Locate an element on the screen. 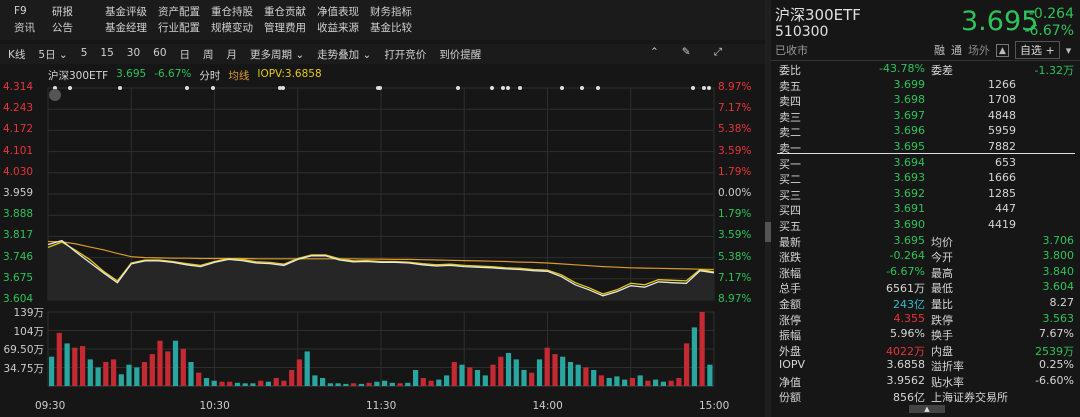 This screenshot has height=417, width=1080. quote-row: 份额 856亿 上海证券交易所 is located at coordinates (925, 396).